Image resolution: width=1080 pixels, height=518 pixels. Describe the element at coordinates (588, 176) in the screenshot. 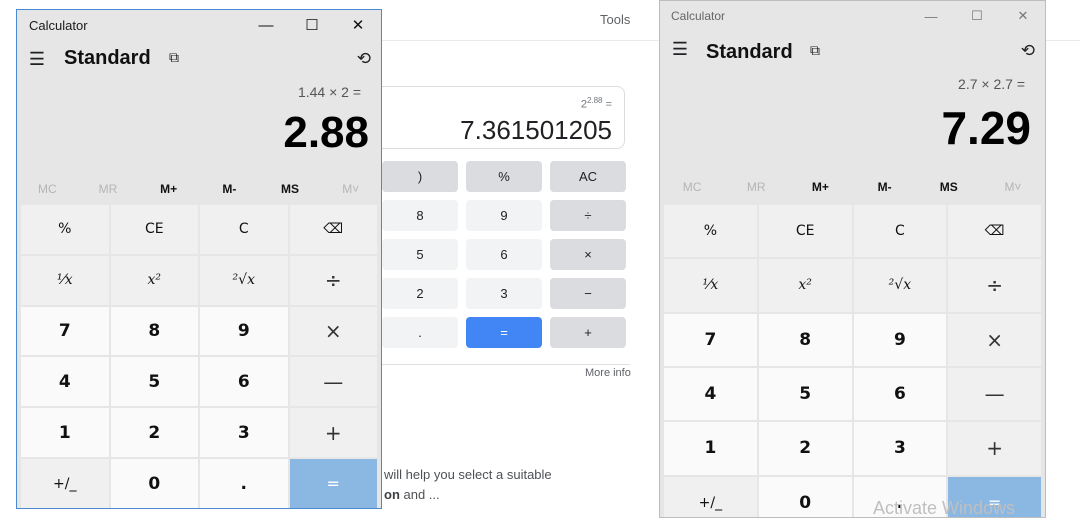

I see `search-calculator-key: AC` at that location.